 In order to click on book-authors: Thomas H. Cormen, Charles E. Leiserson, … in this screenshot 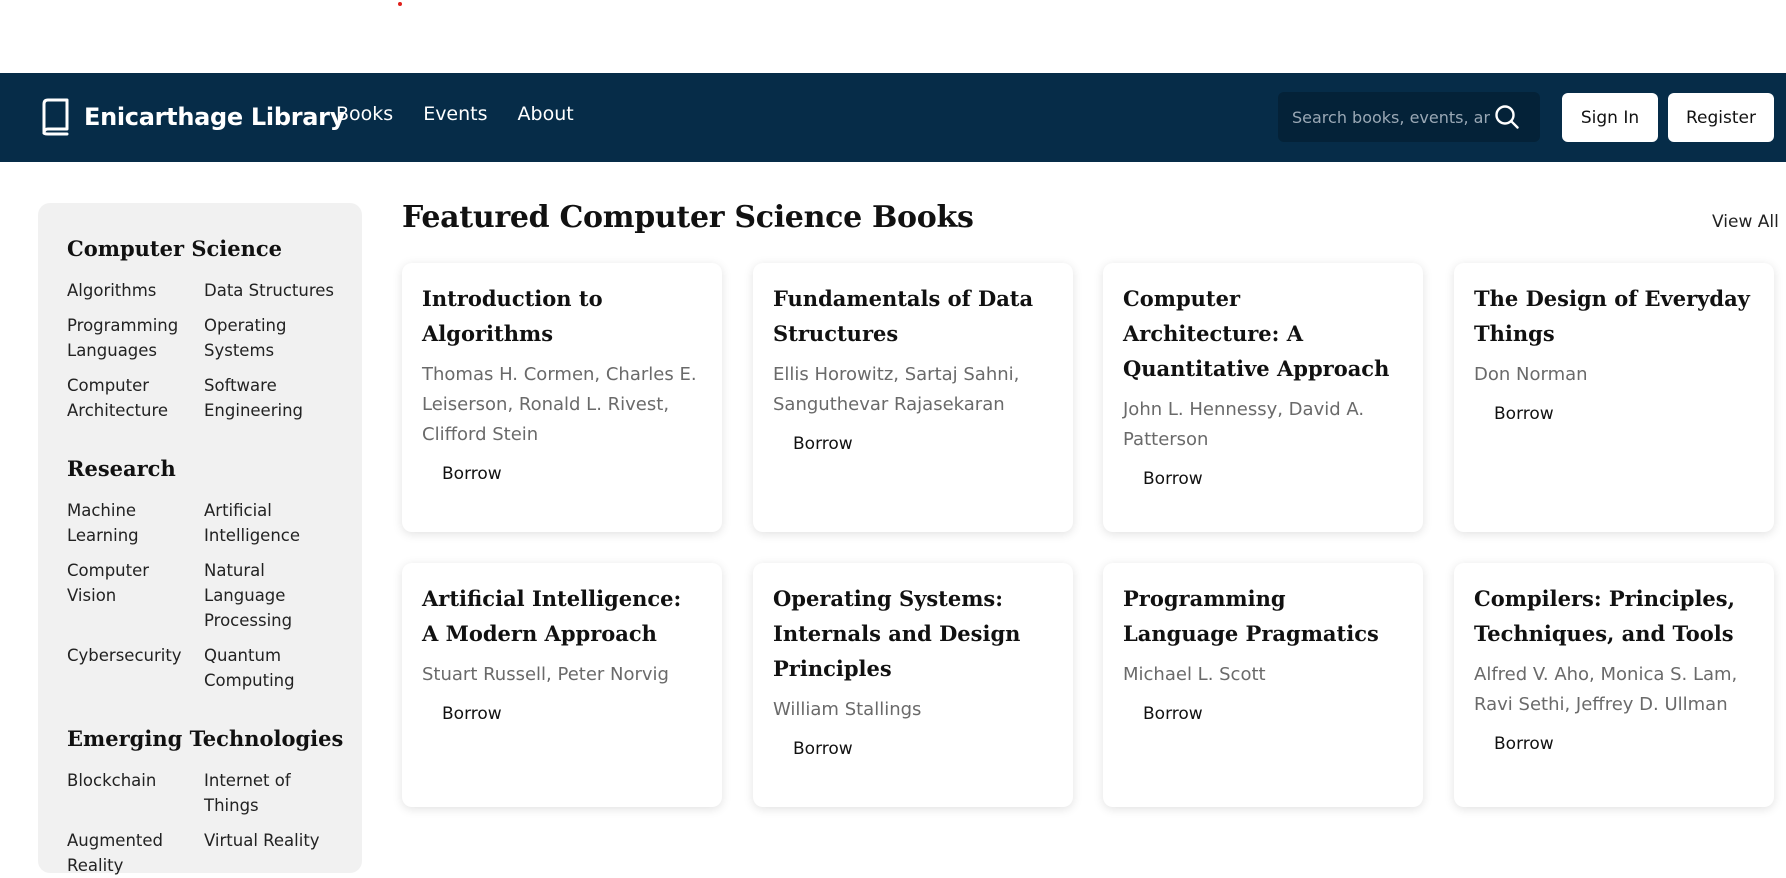, I will do `click(559, 404)`.